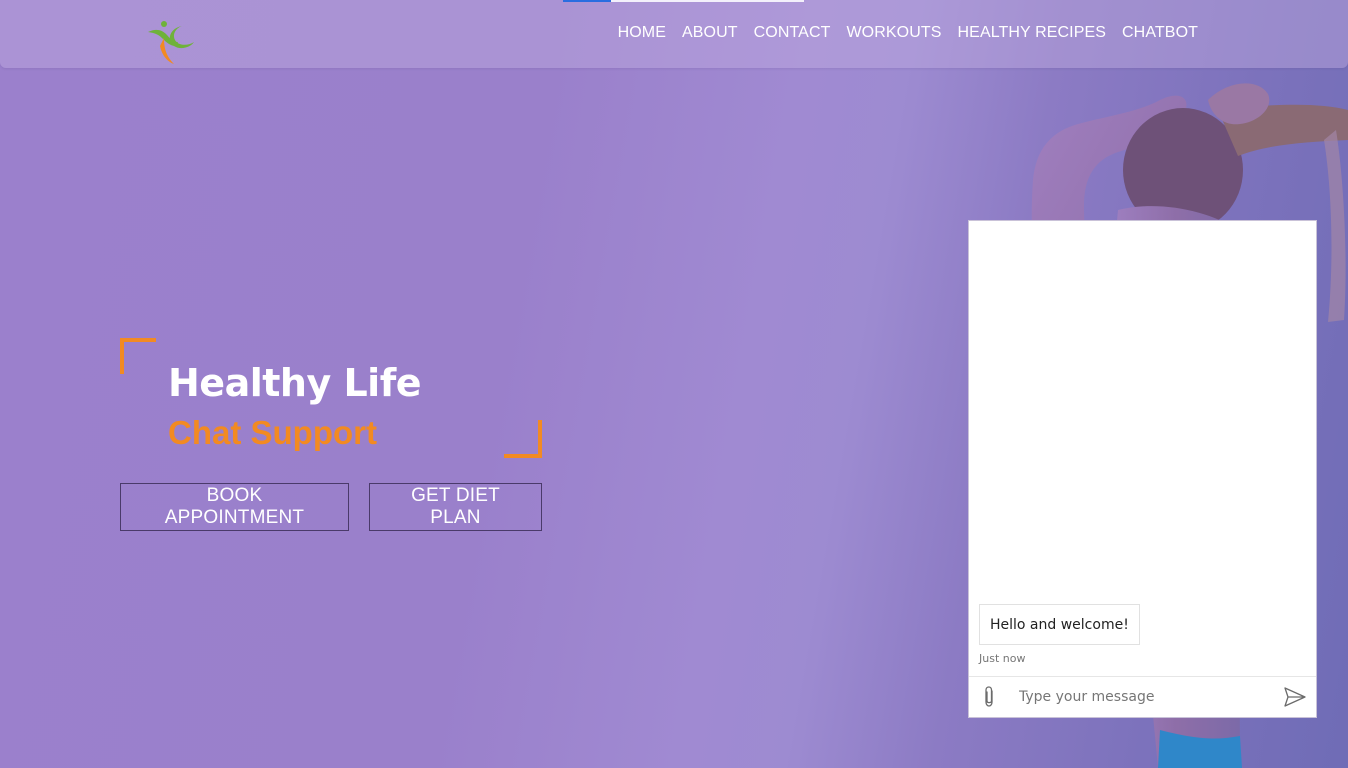  I want to click on hero-title: Healthy Life, so click(295, 383).